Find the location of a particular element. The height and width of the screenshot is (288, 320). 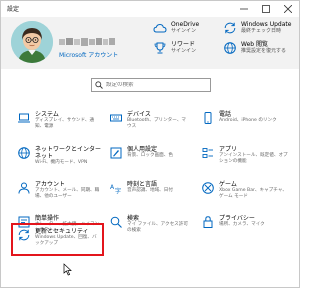

keyboard-icon is located at coordinates (116, 118).